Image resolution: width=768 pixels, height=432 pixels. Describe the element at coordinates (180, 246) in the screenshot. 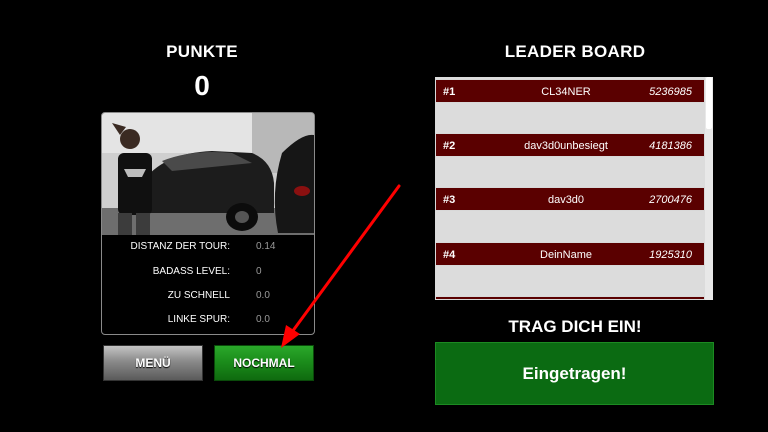

I see `stat-label: DISTANZ DER TOUR:` at that location.